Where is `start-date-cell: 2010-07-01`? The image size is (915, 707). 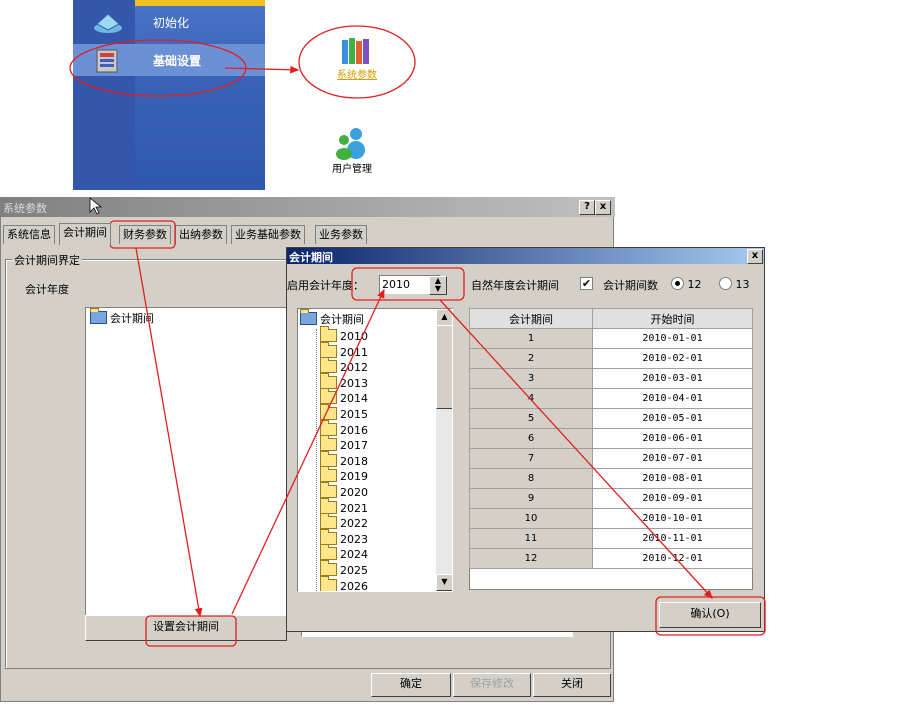
start-date-cell: 2010-07-01 is located at coordinates (672, 458).